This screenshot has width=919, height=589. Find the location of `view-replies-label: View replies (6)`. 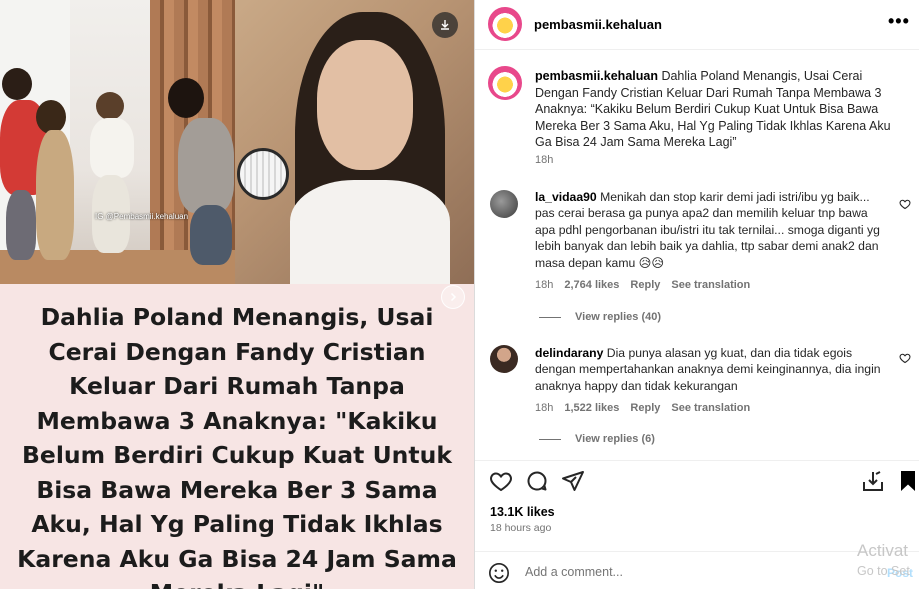

view-replies-label: View replies (6) is located at coordinates (615, 439).